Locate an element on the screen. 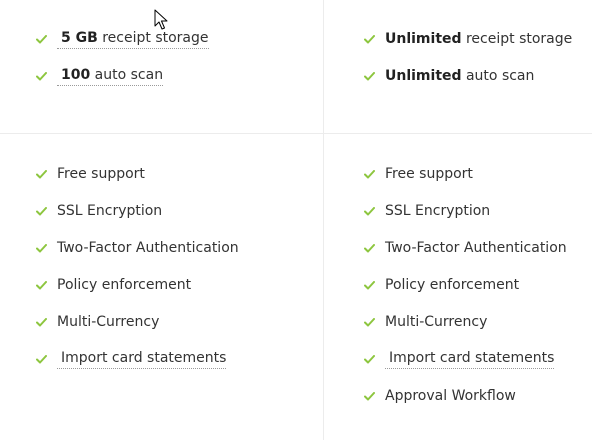  right-feature-free-support: Free support is located at coordinates (465, 174).